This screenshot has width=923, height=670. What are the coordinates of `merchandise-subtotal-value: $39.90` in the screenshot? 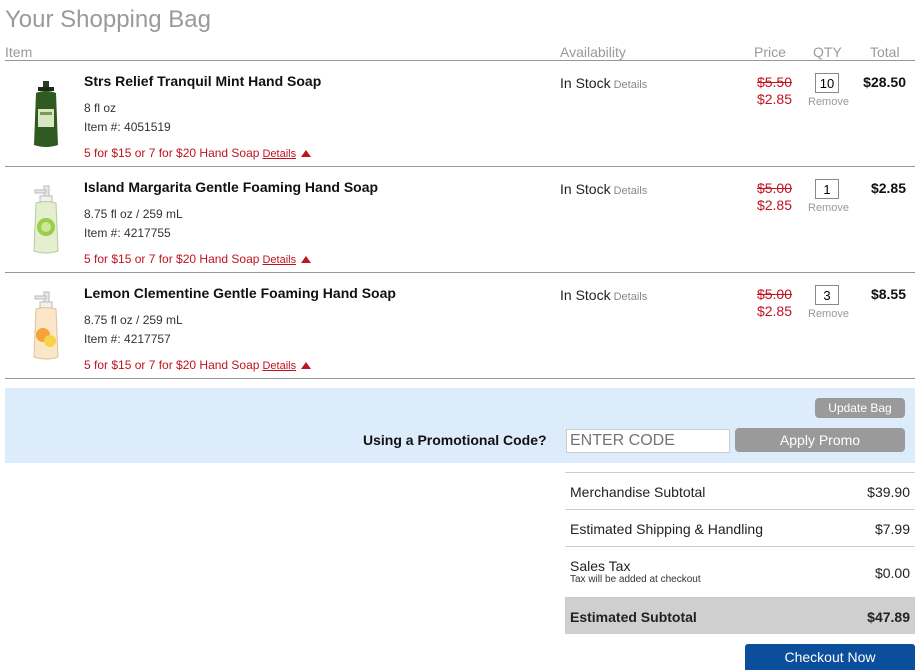 It's located at (888, 492).